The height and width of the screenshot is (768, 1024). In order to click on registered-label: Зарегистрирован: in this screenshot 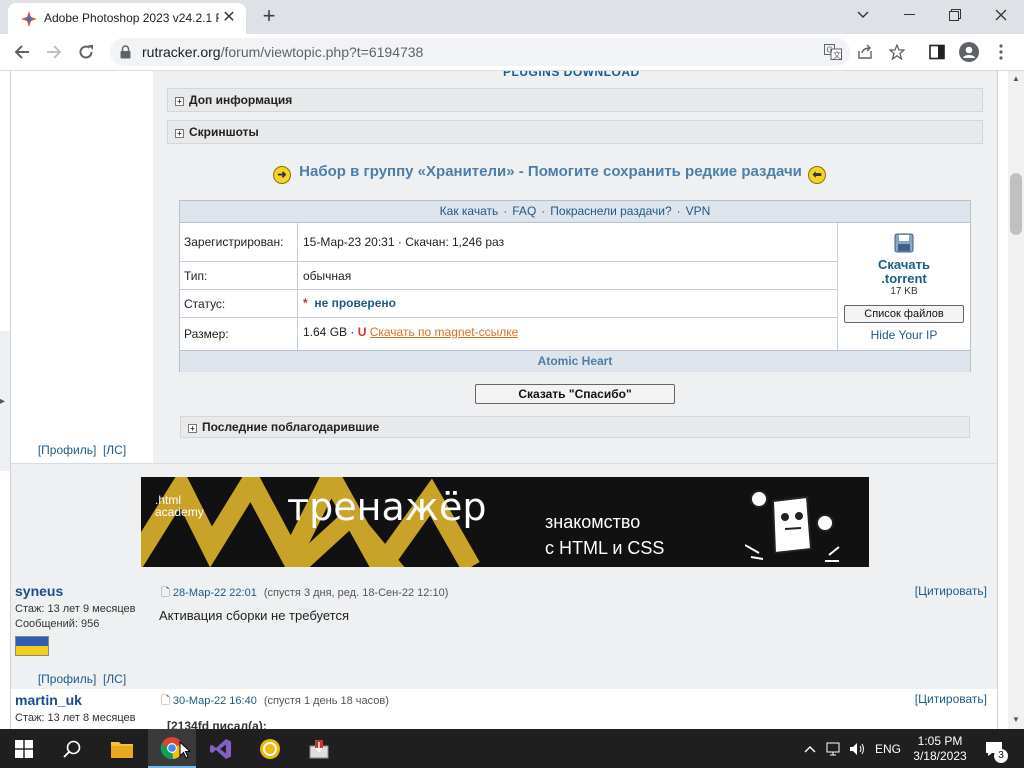, I will do `click(234, 242)`.